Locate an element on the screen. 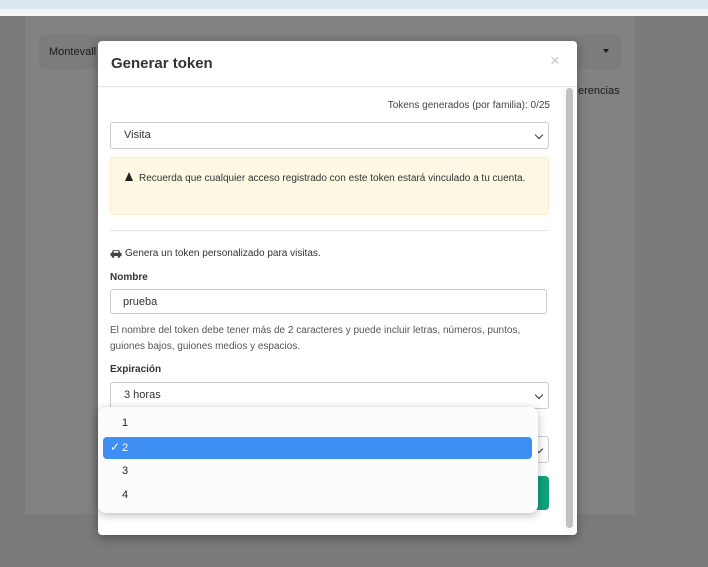 Image resolution: width=708 pixels, height=567 pixels. expiration-label: Expiración is located at coordinates (136, 369).